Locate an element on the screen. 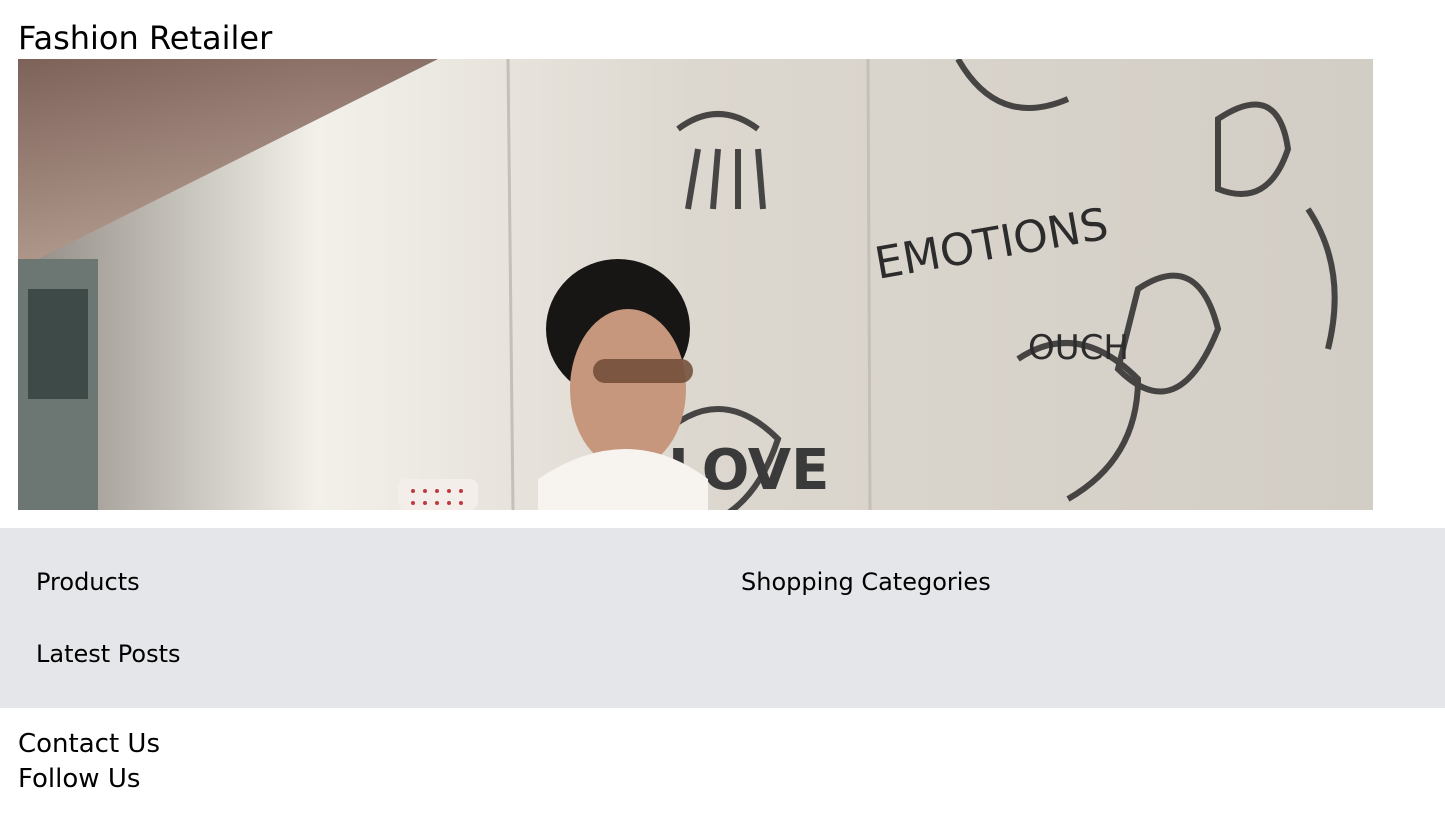  products-heading: Products is located at coordinates (88, 582).